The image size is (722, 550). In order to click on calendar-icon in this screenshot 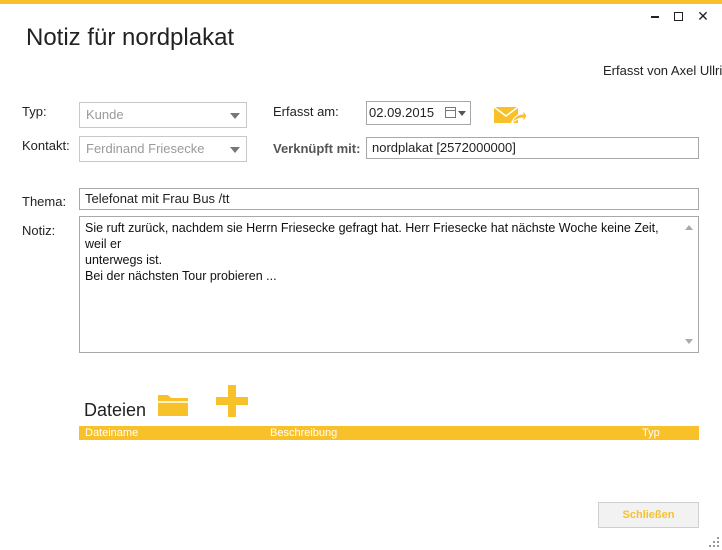, I will do `click(450, 112)`.